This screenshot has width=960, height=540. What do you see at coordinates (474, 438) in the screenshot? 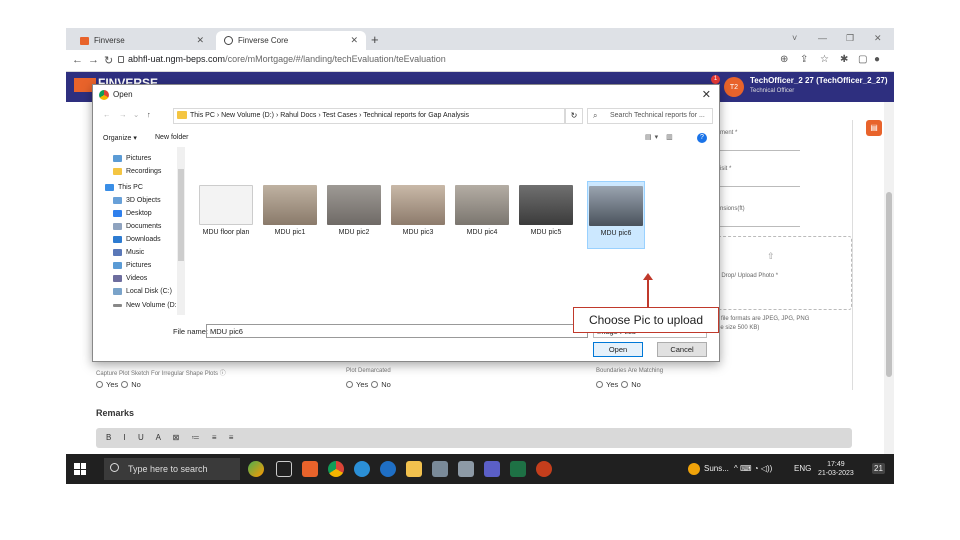
I see `rich-text-toolbar: B I U A ⊠ ≔ ≡ ≡` at bounding box center [474, 438].